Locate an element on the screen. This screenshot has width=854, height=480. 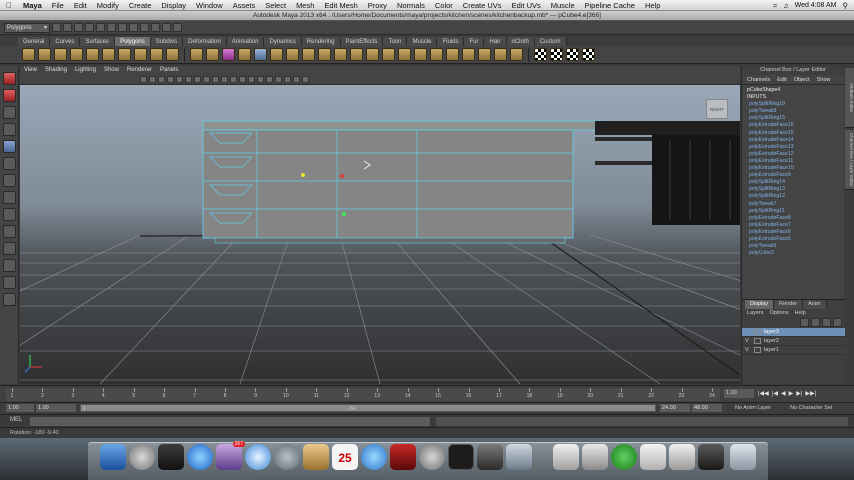
smooth-shade-icon is located at coordinates (251, 79).